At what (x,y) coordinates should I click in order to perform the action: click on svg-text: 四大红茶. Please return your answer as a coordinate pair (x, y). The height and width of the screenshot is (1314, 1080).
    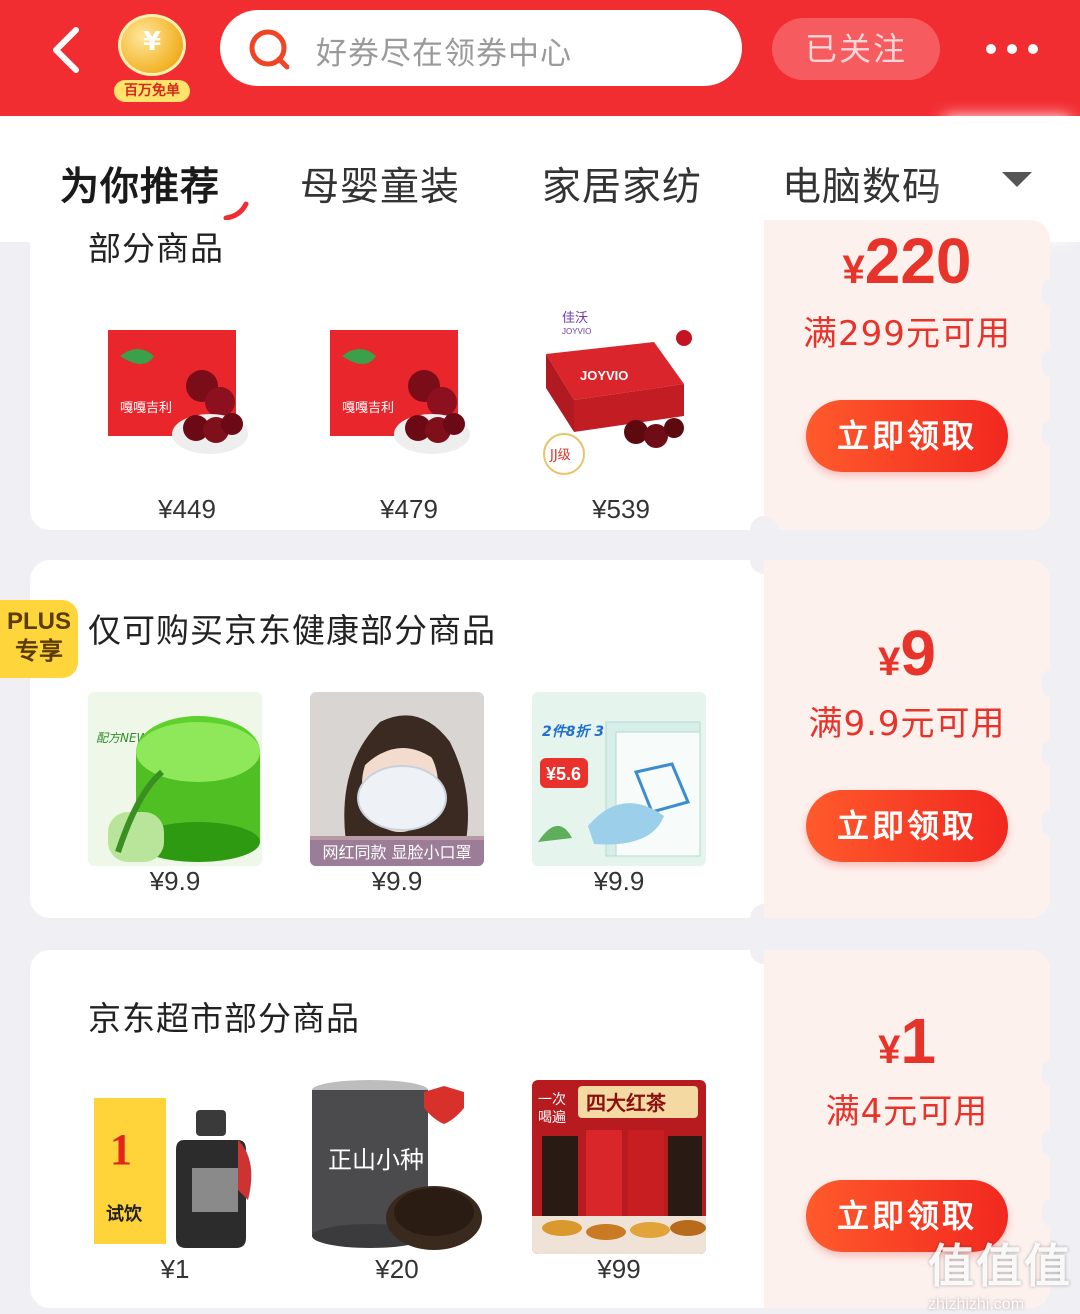
    Looking at the image, I should click on (626, 1103).